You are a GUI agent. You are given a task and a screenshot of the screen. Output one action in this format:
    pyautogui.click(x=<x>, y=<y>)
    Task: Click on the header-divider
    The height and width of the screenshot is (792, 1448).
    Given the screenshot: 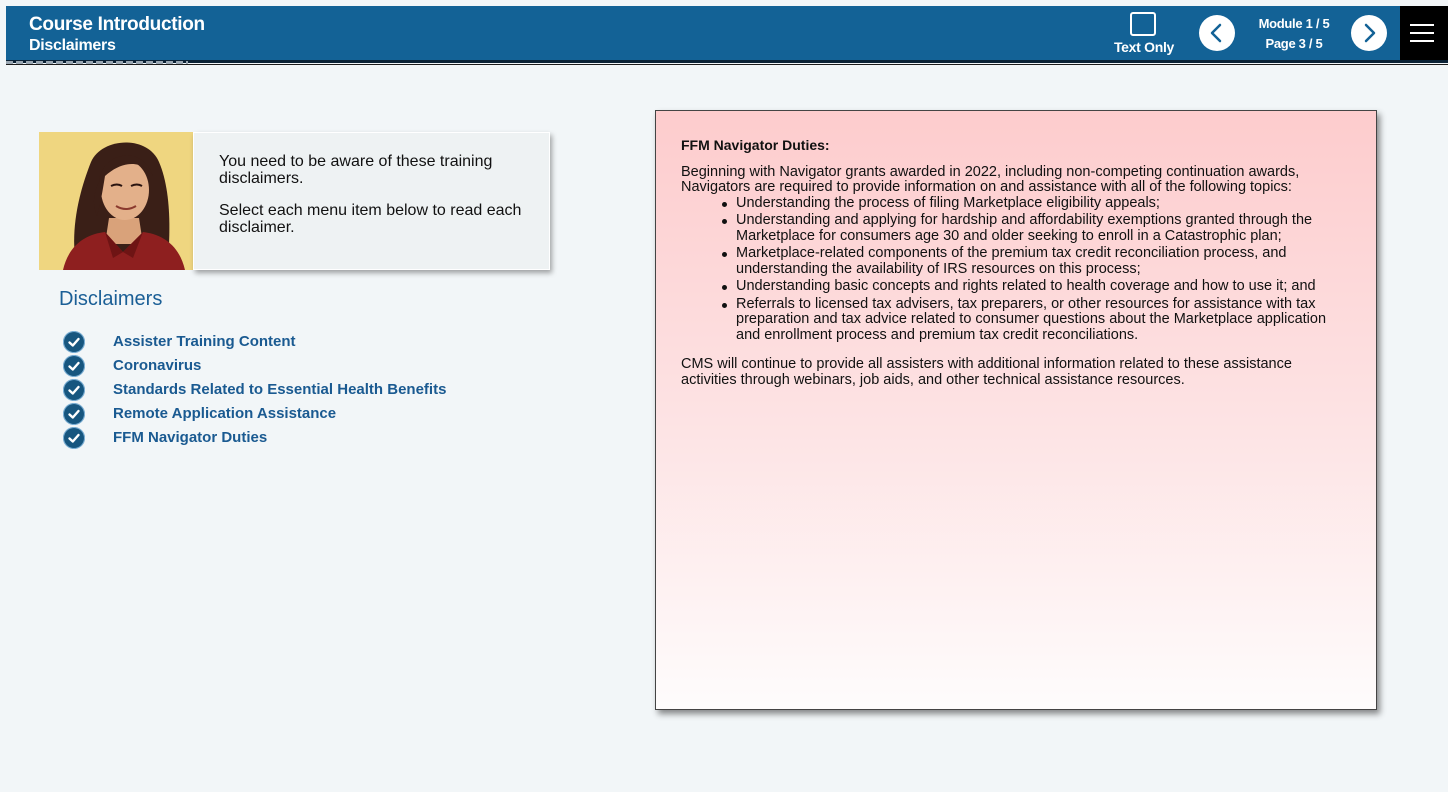 What is the action you would take?
    pyautogui.click(x=727, y=64)
    